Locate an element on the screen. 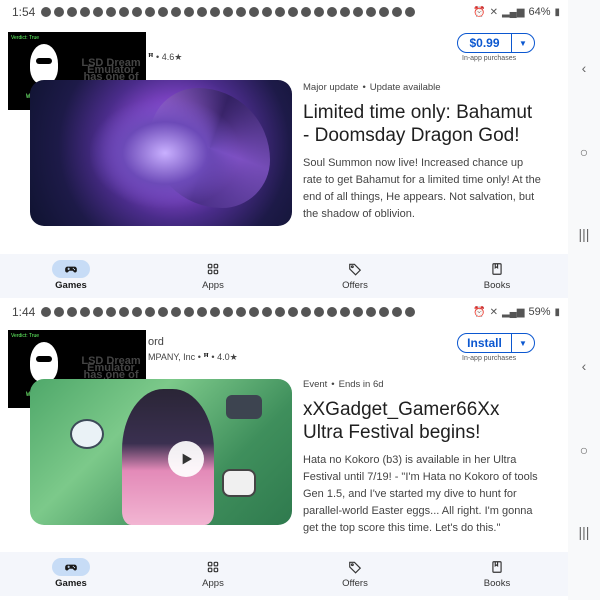 Image resolution: width=600 pixels, height=600 pixels. install-label: Install is located at coordinates (484, 343).